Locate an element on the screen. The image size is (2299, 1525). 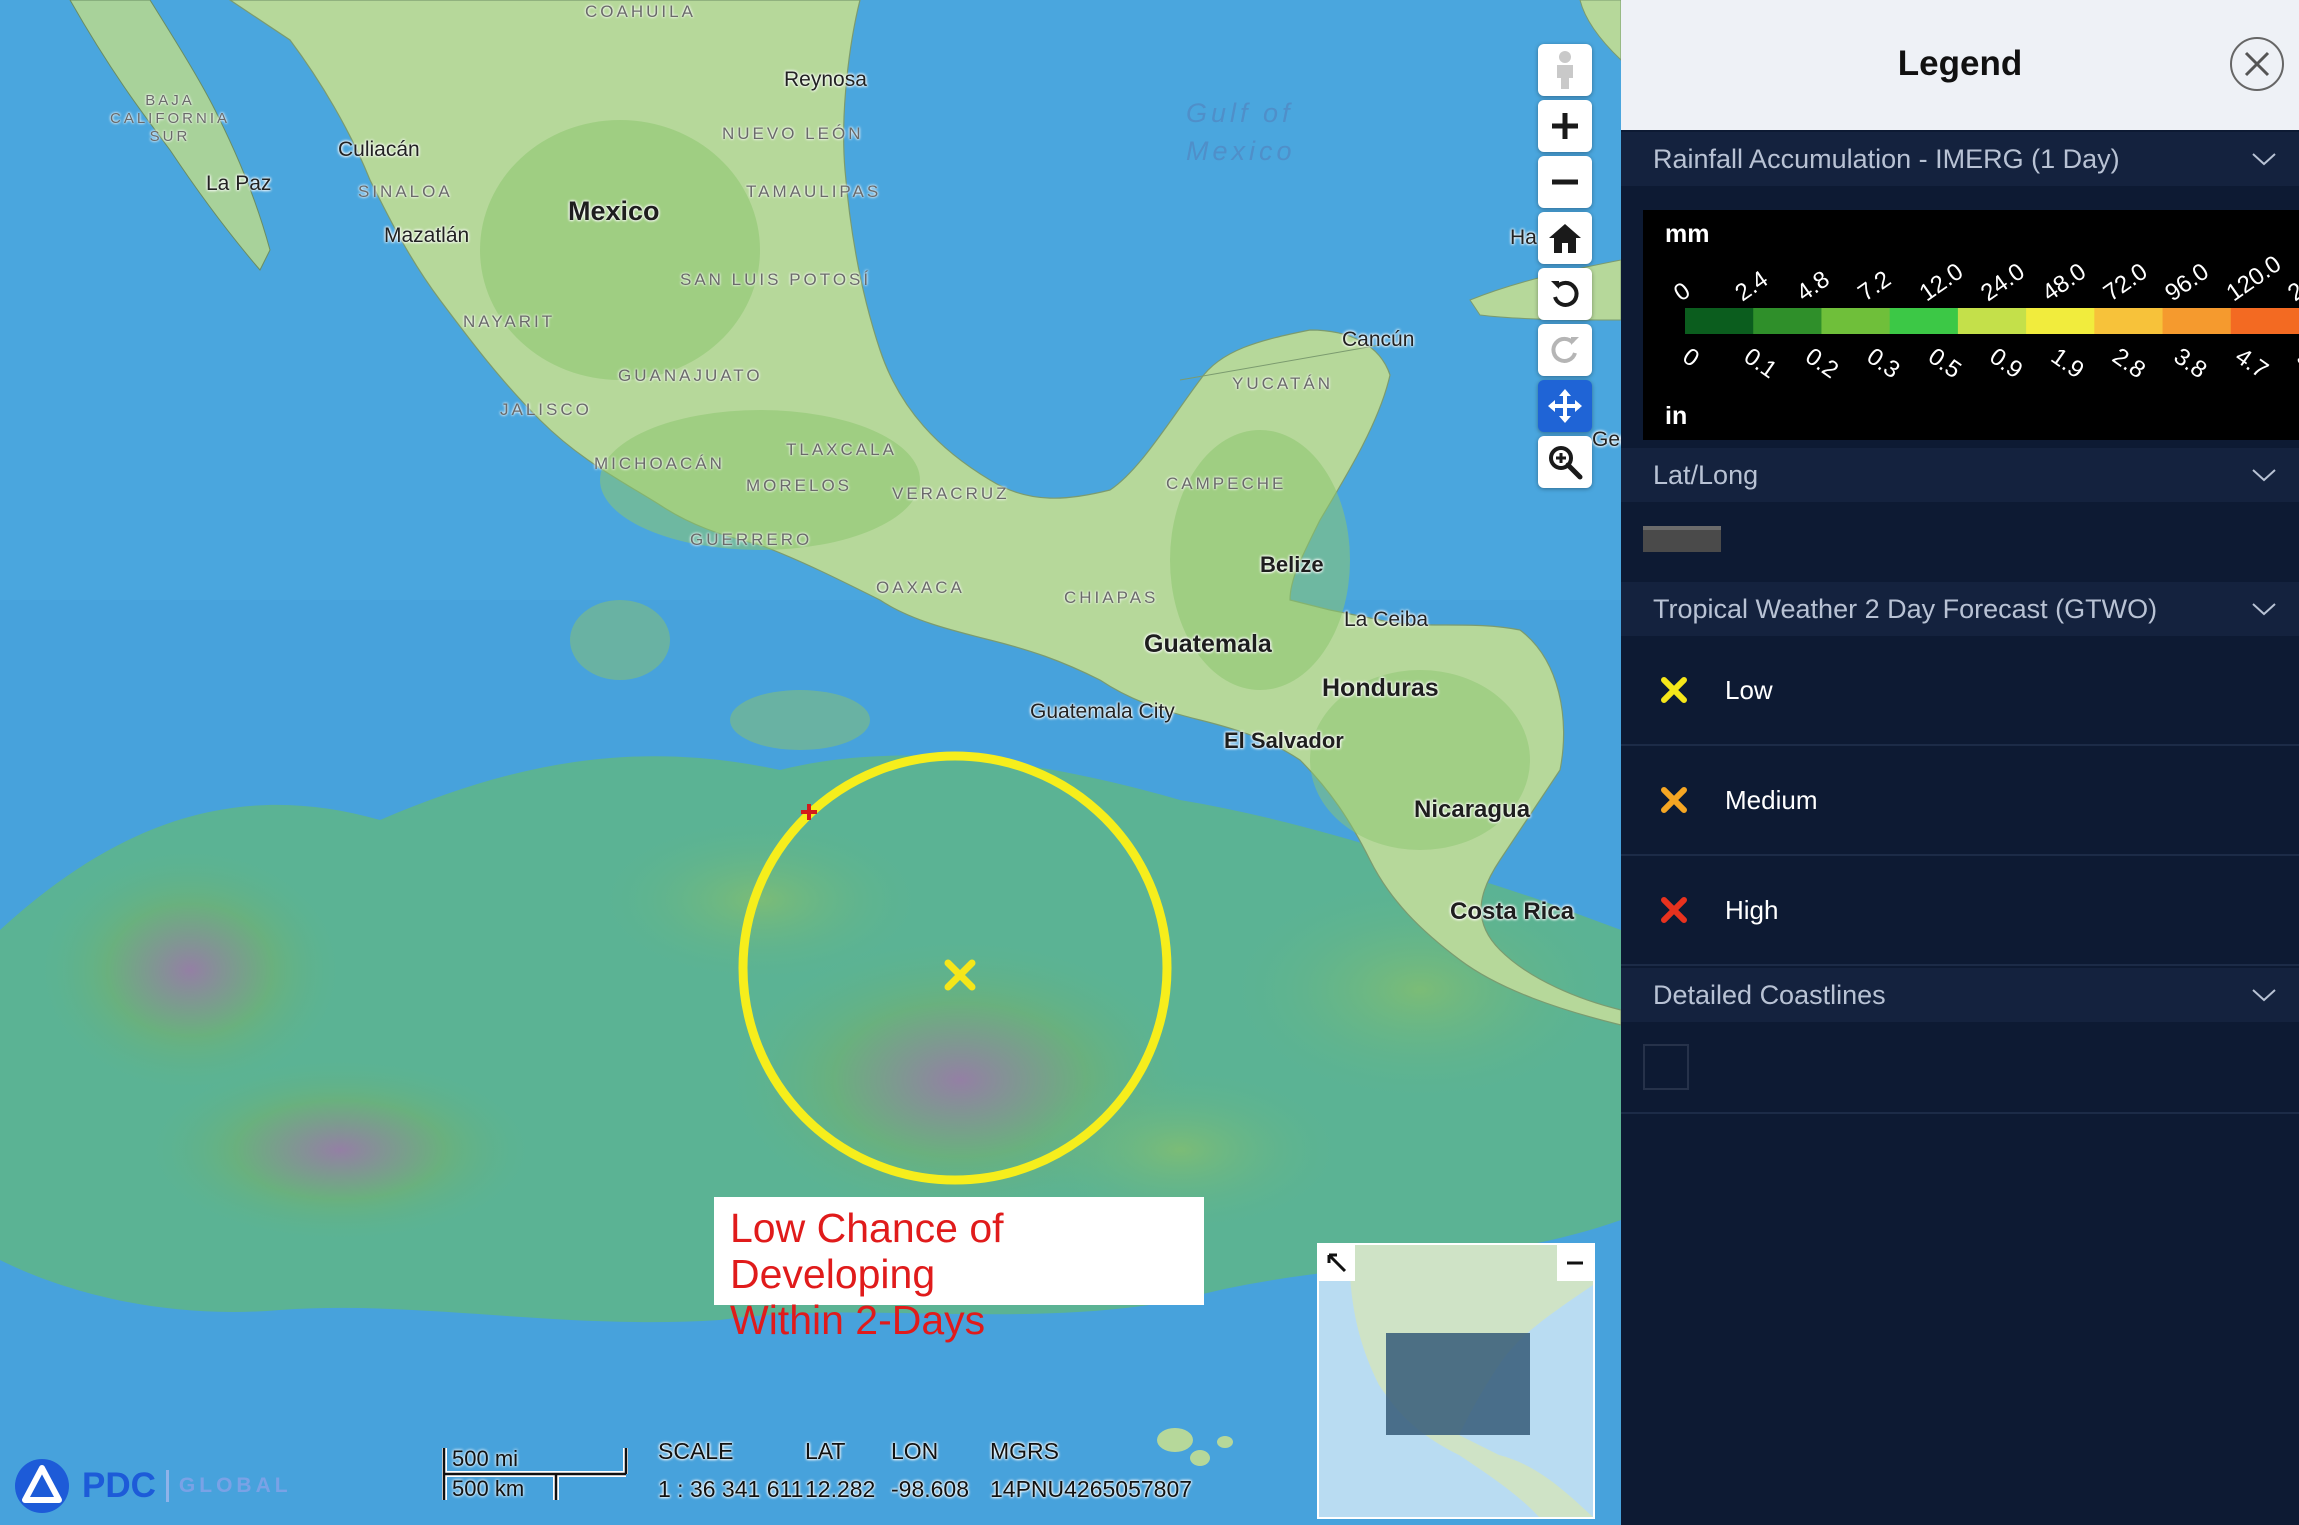
scale-label: SCALE is located at coordinates (696, 1451).